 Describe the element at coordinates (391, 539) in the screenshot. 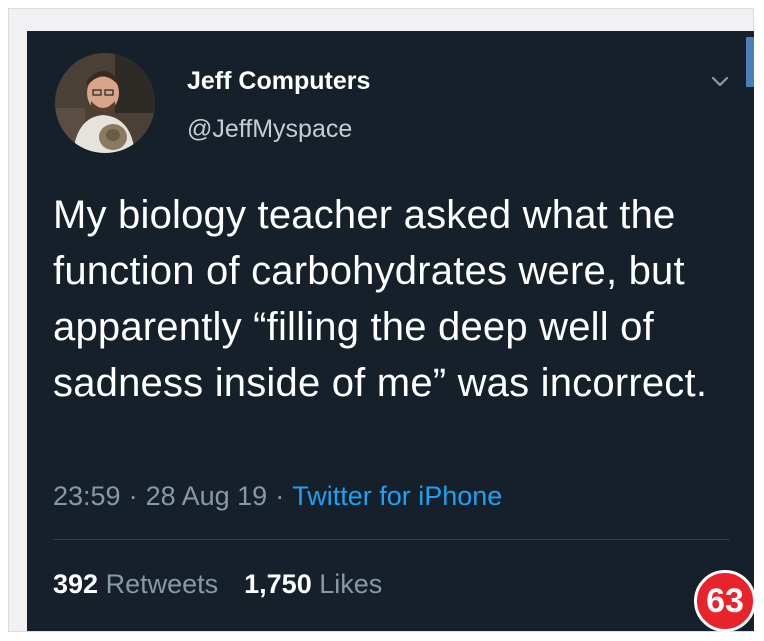

I see `divider` at that location.